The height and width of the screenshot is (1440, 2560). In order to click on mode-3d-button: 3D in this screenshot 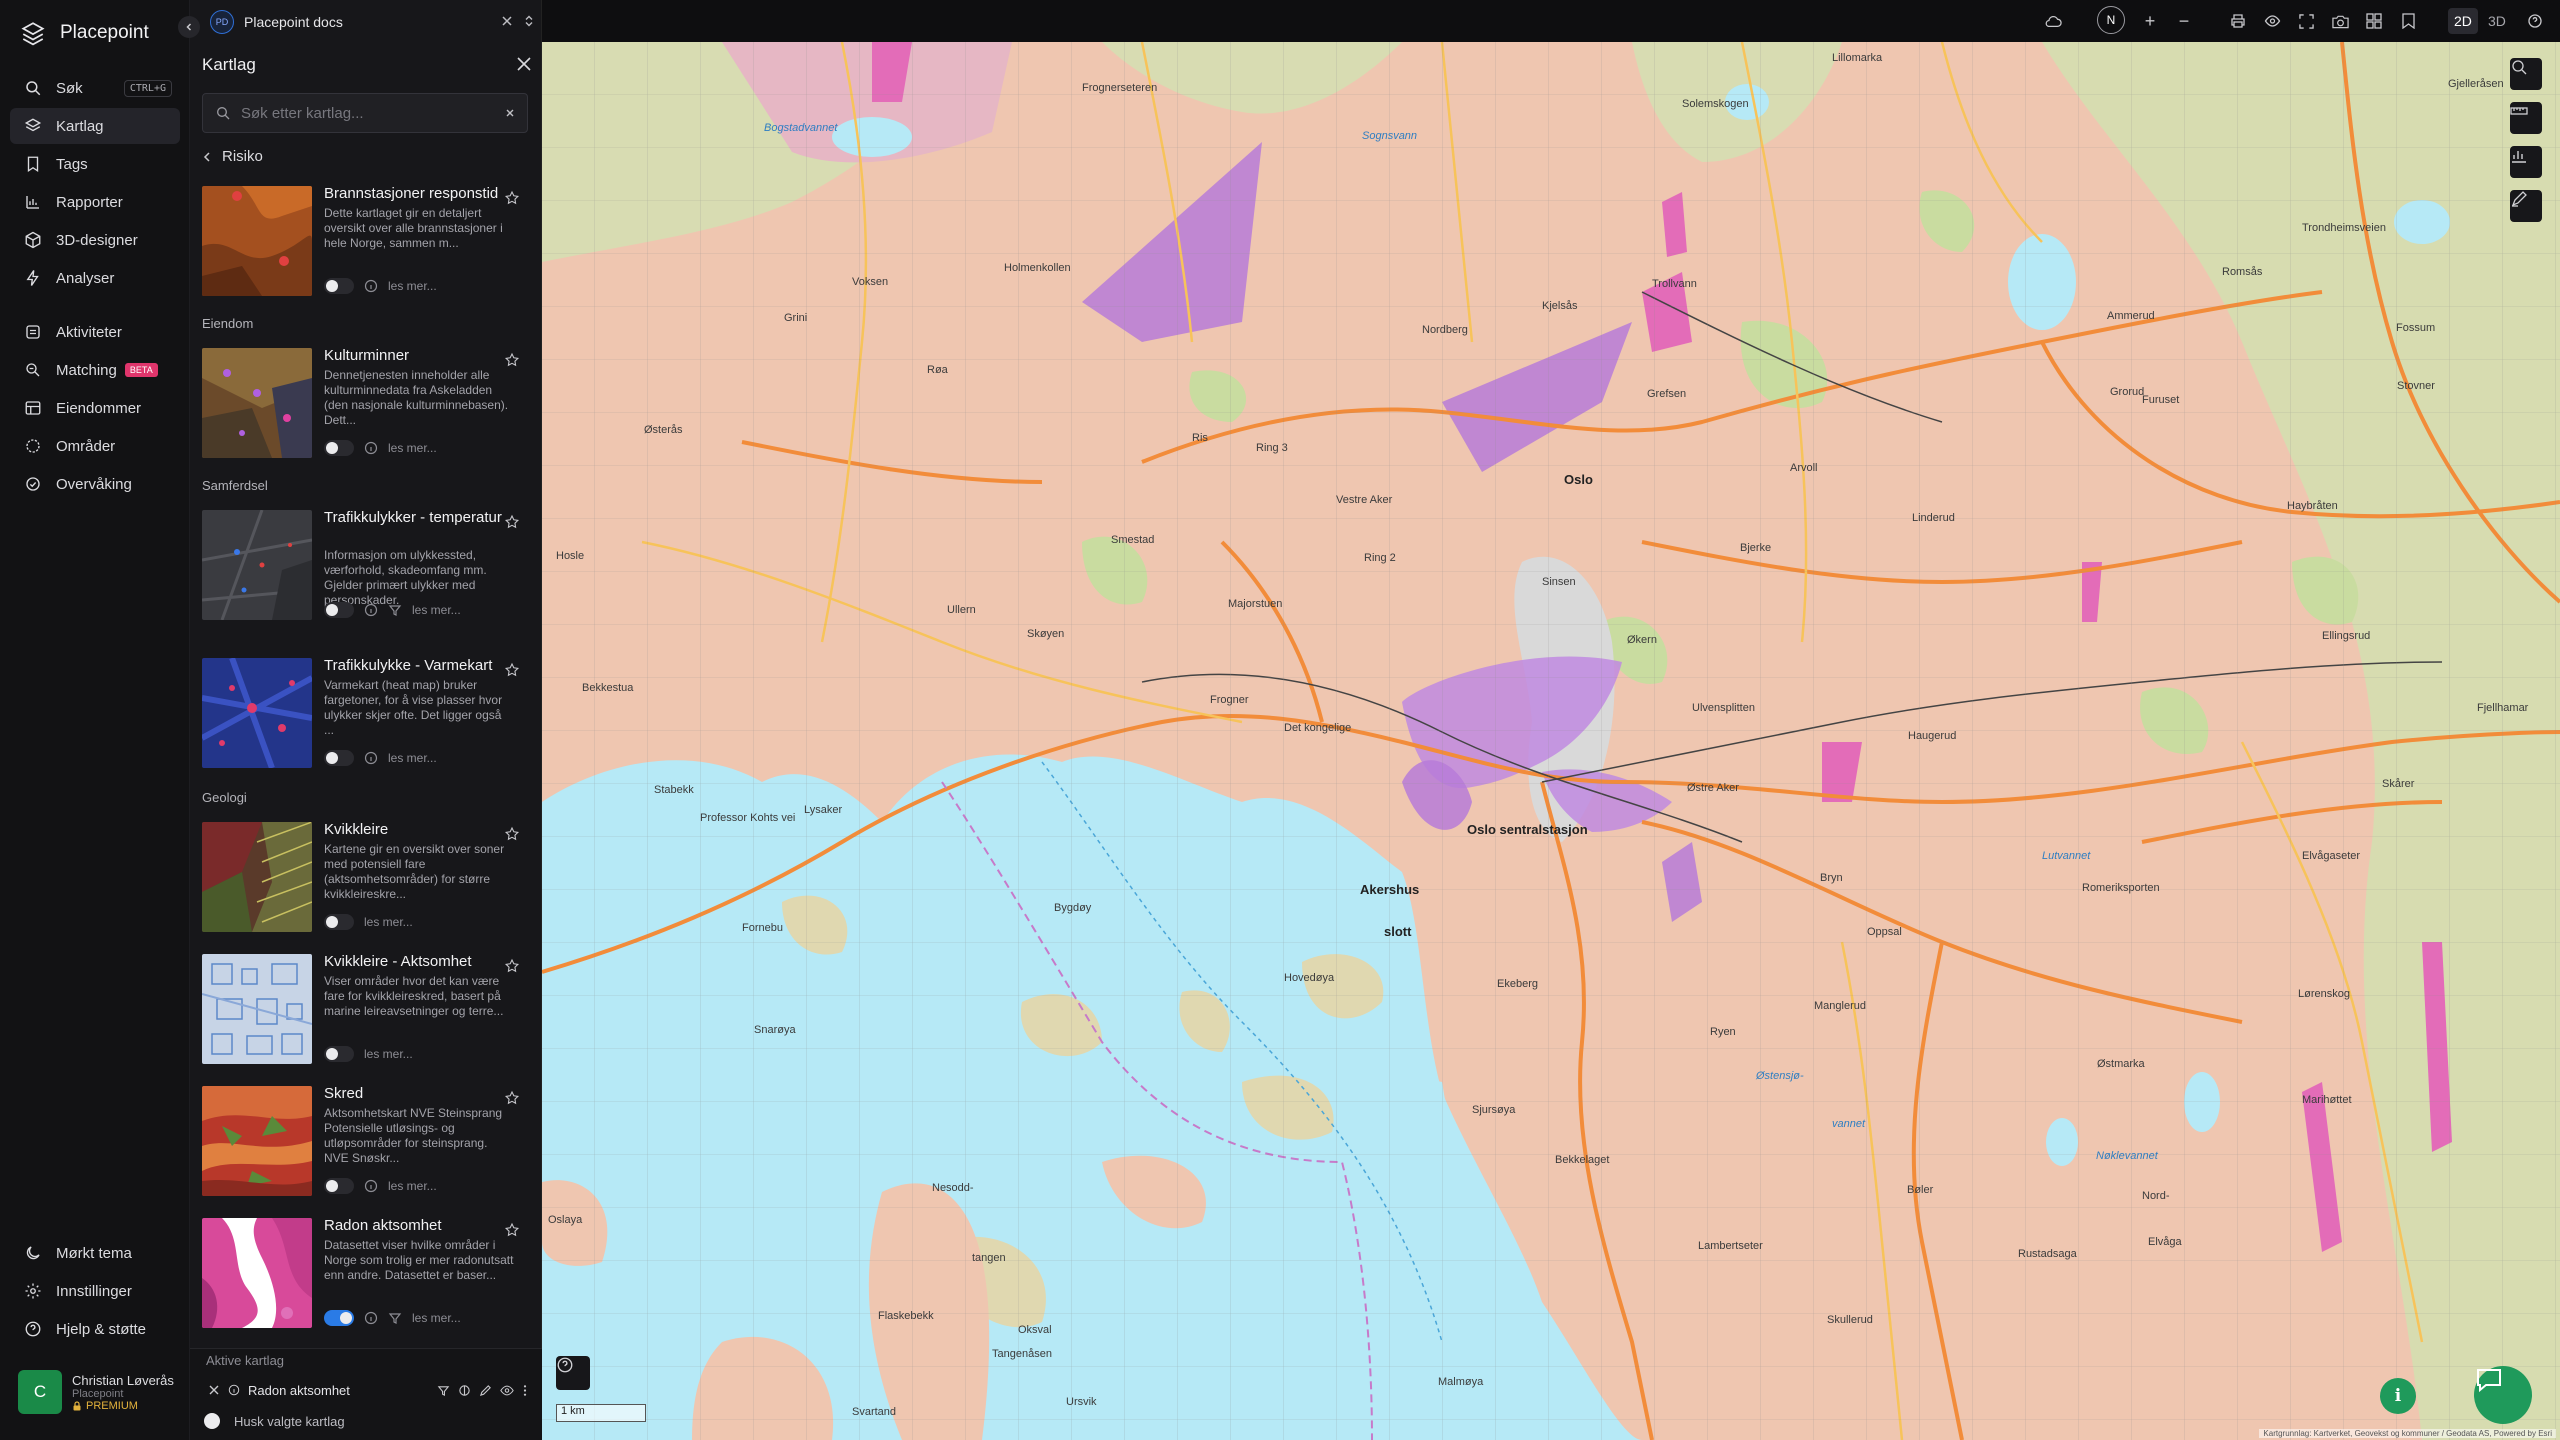, I will do `click(2497, 21)`.